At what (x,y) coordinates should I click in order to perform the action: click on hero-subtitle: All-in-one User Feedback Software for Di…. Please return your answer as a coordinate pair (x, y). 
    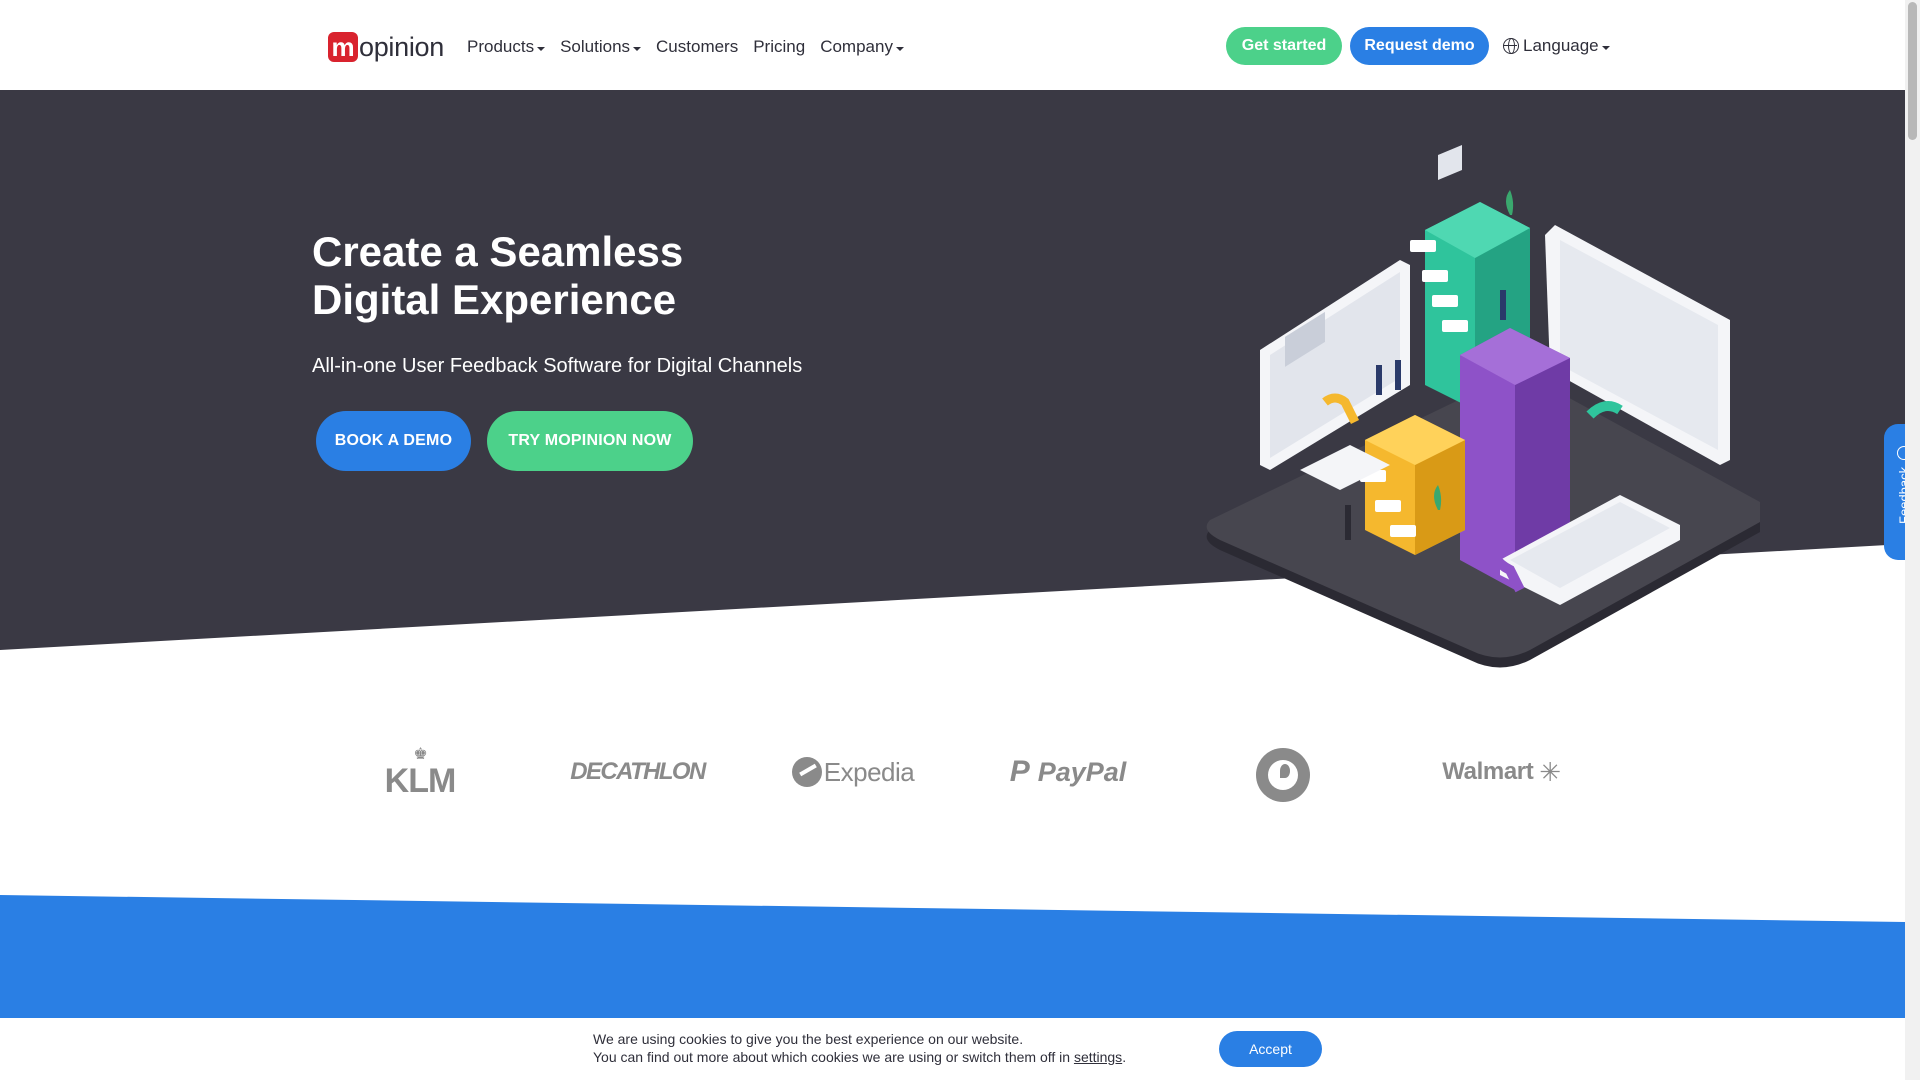
    Looking at the image, I should click on (557, 366).